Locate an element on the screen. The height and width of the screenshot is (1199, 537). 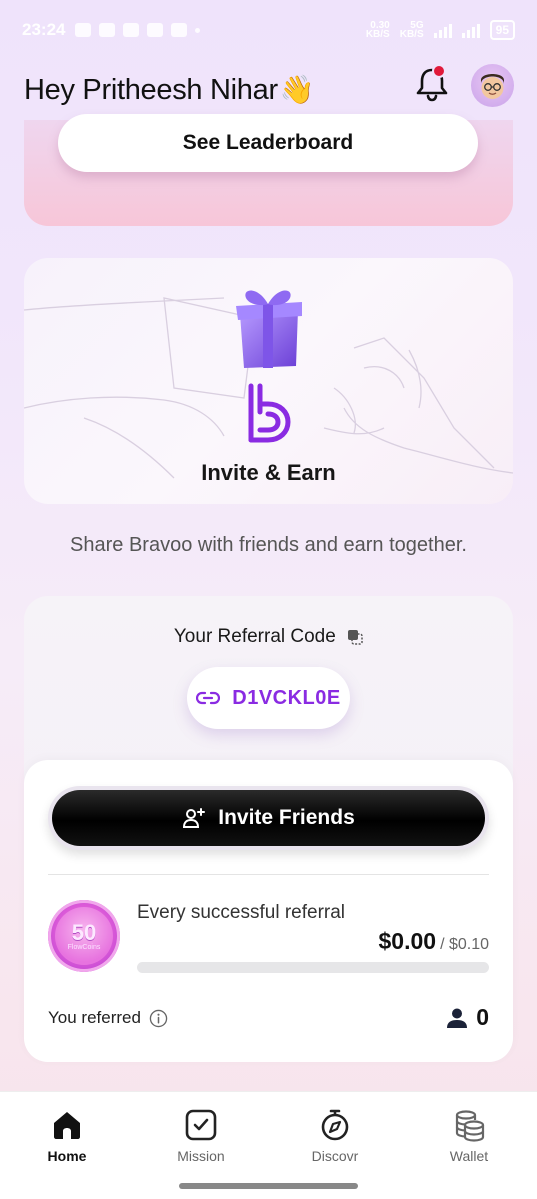
avatar-face-icon is located at coordinates (492, 86).